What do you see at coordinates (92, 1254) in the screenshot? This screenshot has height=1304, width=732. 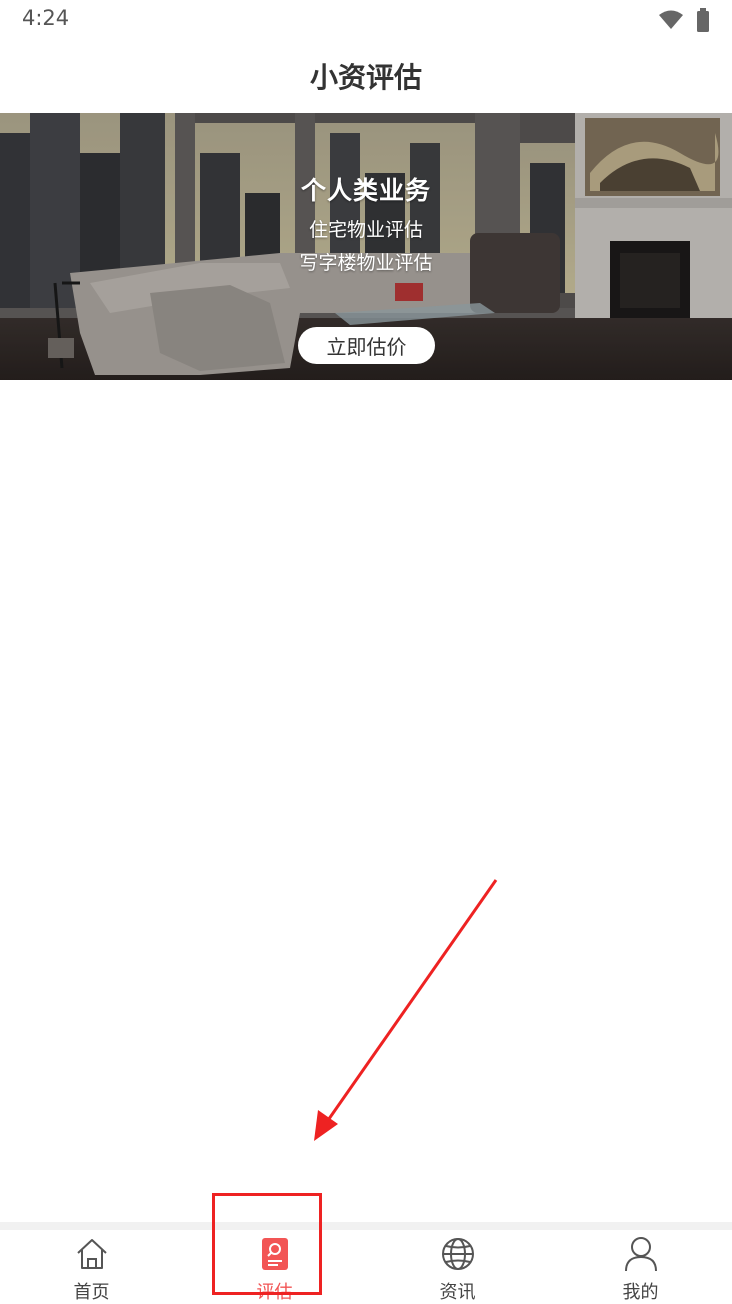 I see `home-icon` at bounding box center [92, 1254].